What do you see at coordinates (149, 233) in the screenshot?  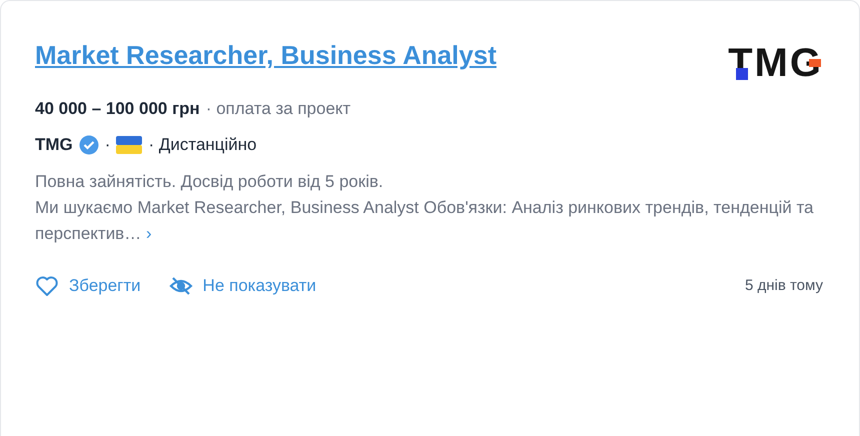 I see `expand-link: ›` at bounding box center [149, 233].